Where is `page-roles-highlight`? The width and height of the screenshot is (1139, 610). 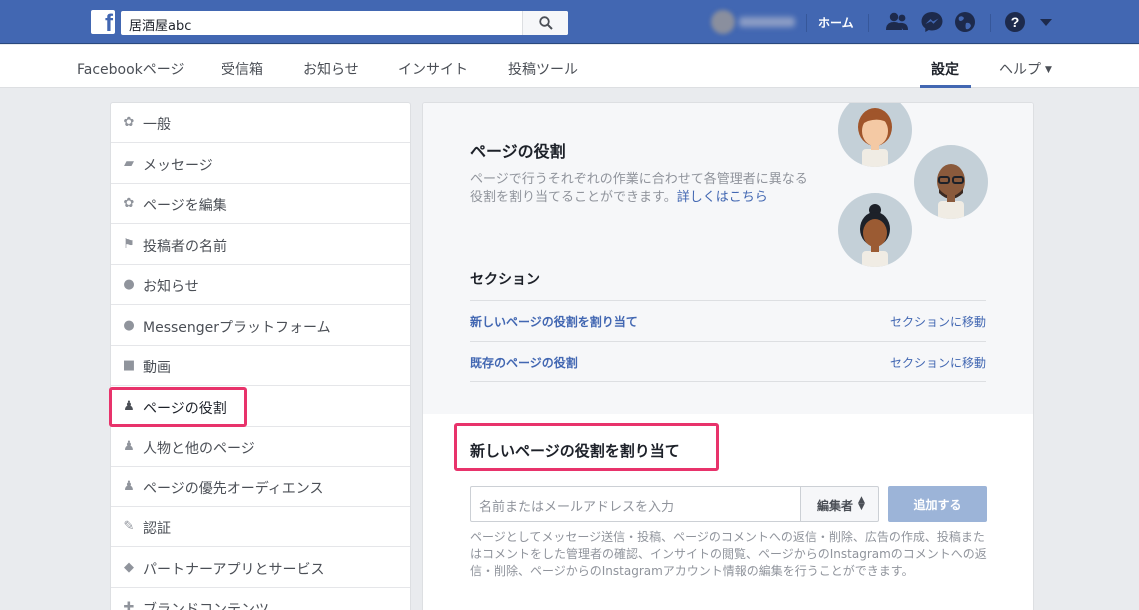 page-roles-highlight is located at coordinates (178, 407).